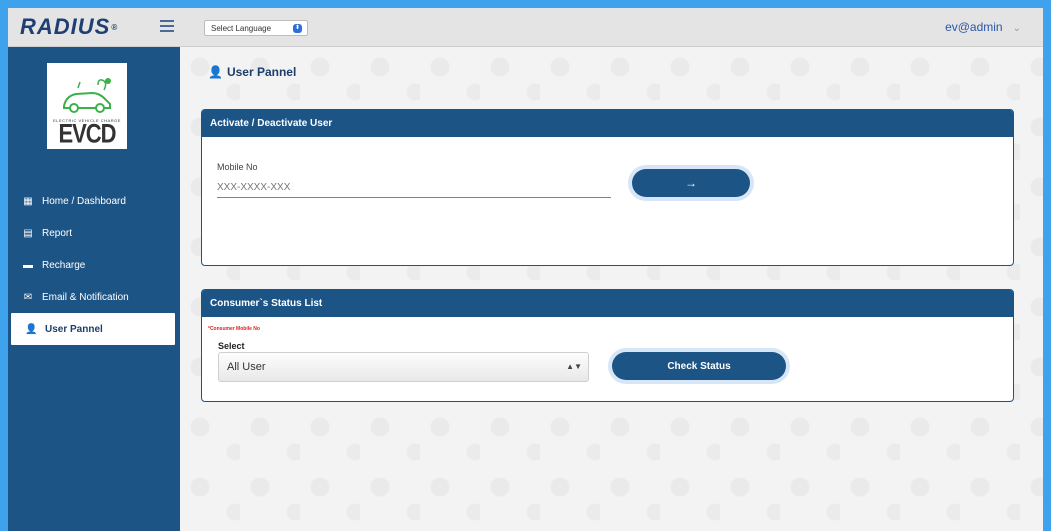  Describe the element at coordinates (87, 96) in the screenshot. I see `electric-car-icon` at that location.